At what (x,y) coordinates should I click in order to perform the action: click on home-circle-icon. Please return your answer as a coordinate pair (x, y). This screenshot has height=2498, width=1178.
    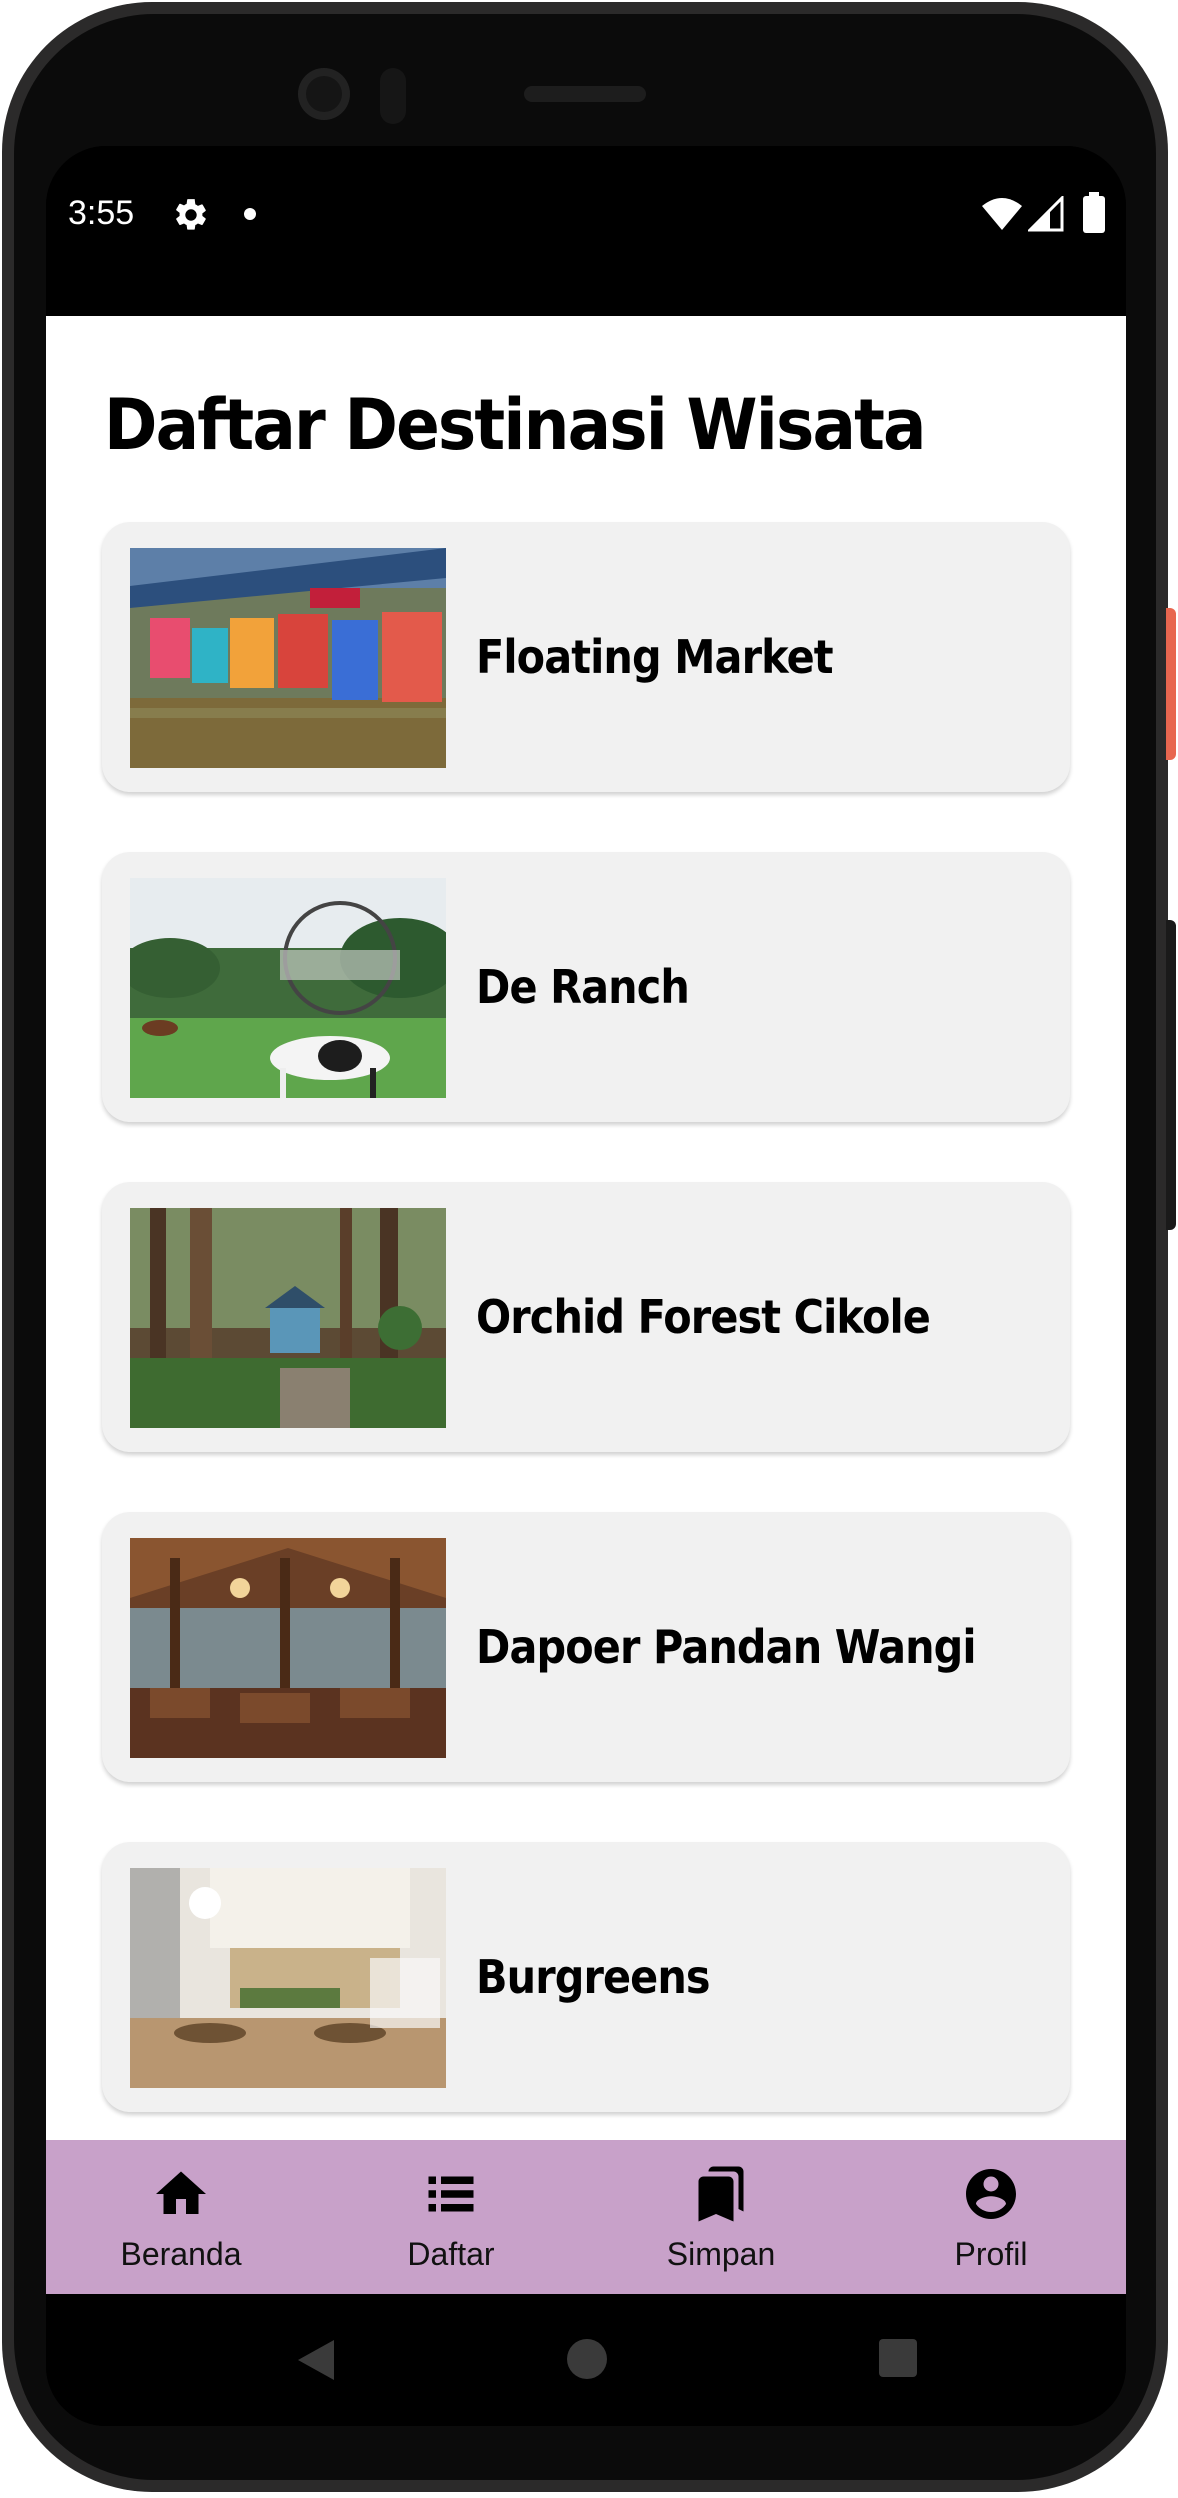
    Looking at the image, I should click on (587, 2359).